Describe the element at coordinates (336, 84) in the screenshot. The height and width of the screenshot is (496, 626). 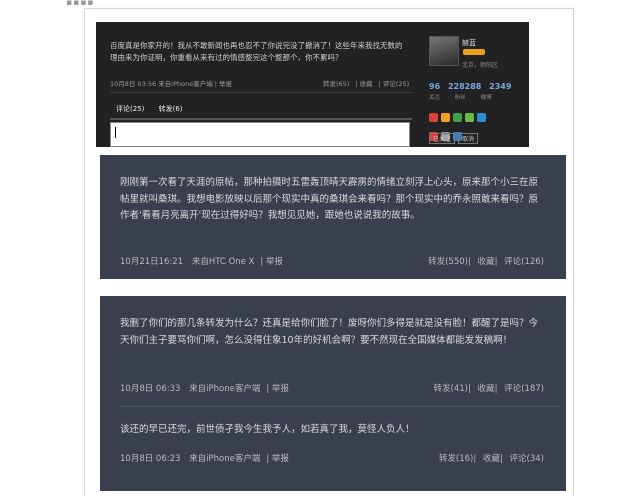
I see `repost-link: 转发(65)` at that location.